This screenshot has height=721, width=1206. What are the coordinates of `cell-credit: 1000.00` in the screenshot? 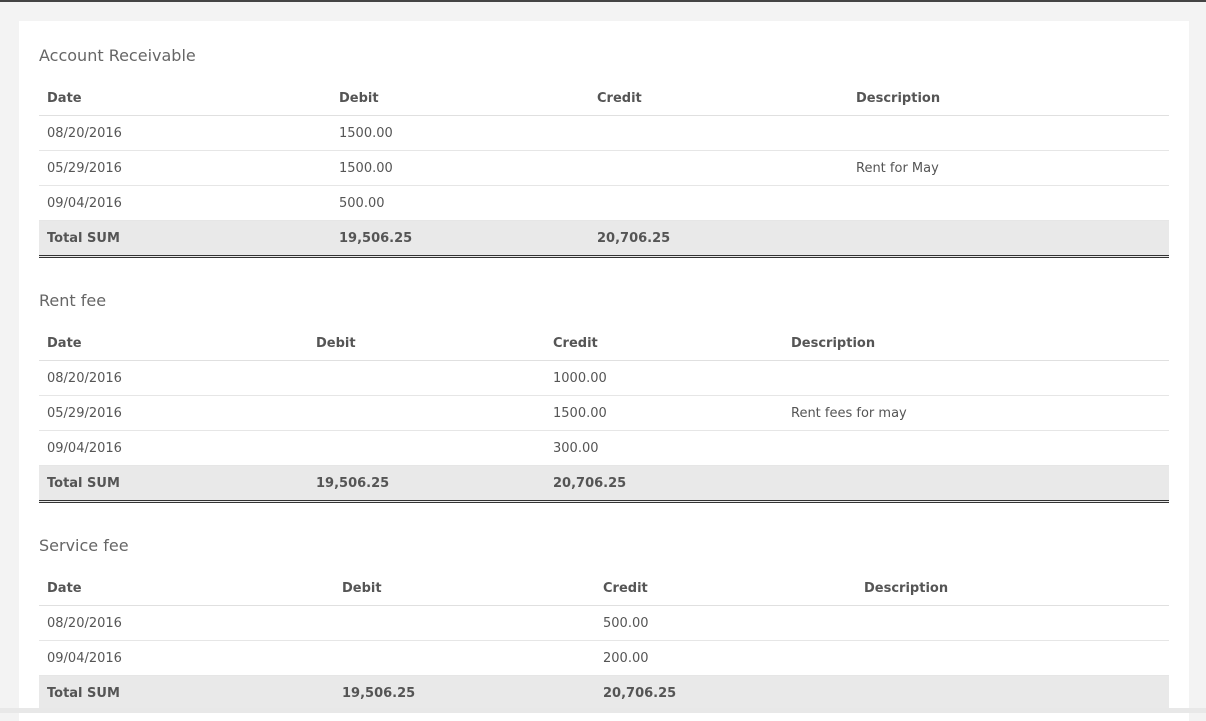 It's located at (664, 378).